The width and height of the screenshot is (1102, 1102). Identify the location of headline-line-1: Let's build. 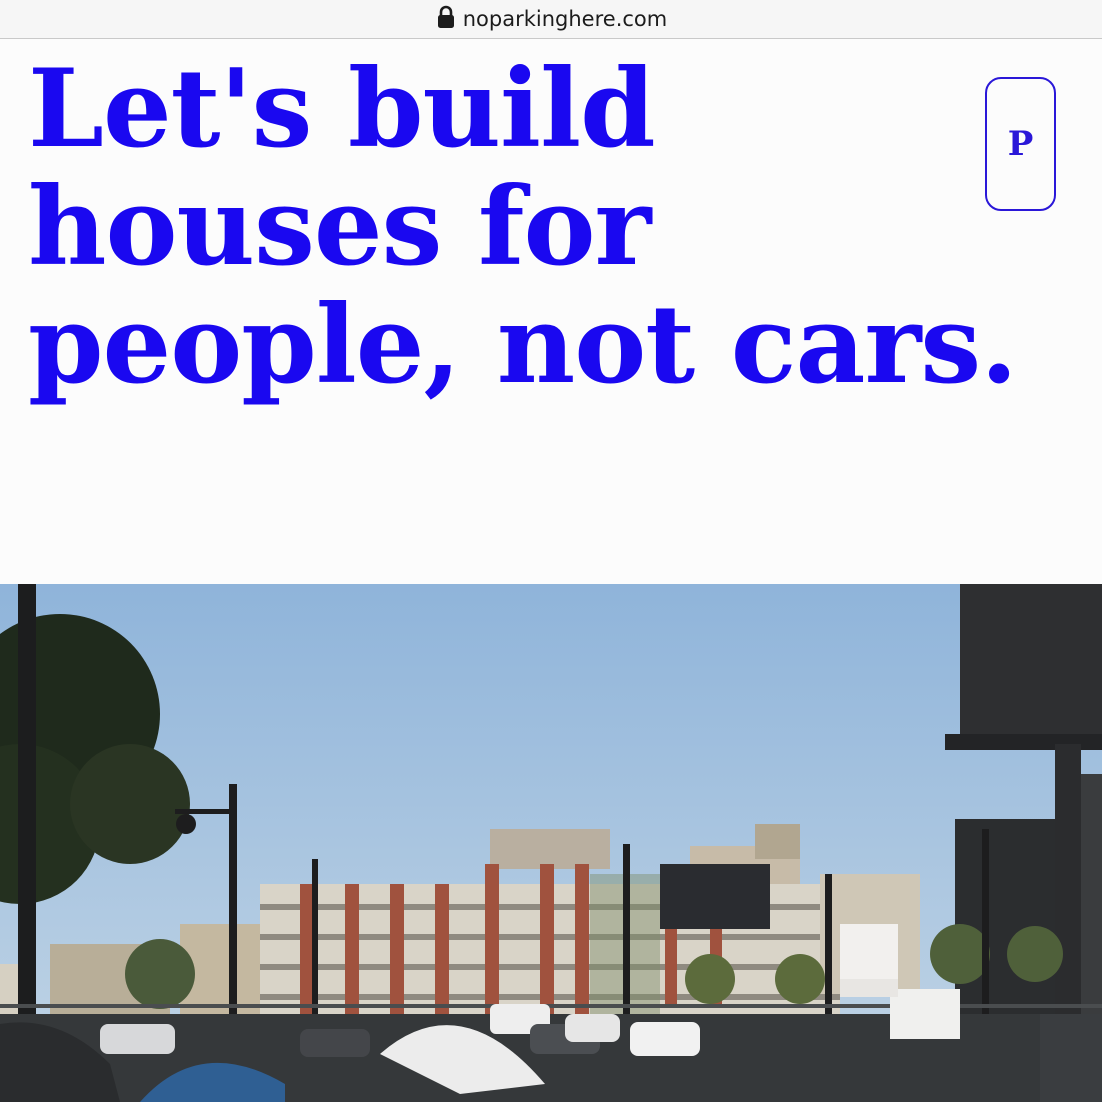
(342, 109).